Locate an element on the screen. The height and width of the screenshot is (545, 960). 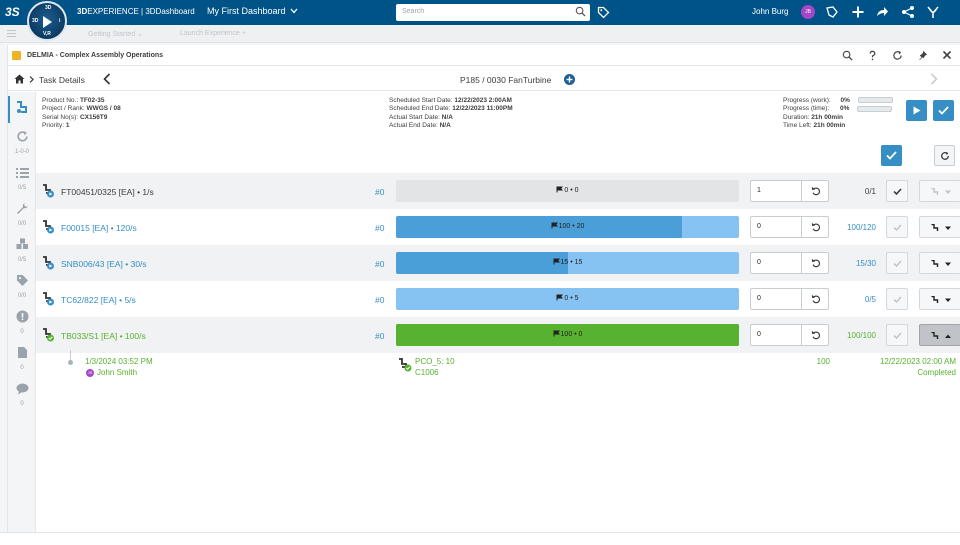
refresh-all-button is located at coordinates (944, 155).